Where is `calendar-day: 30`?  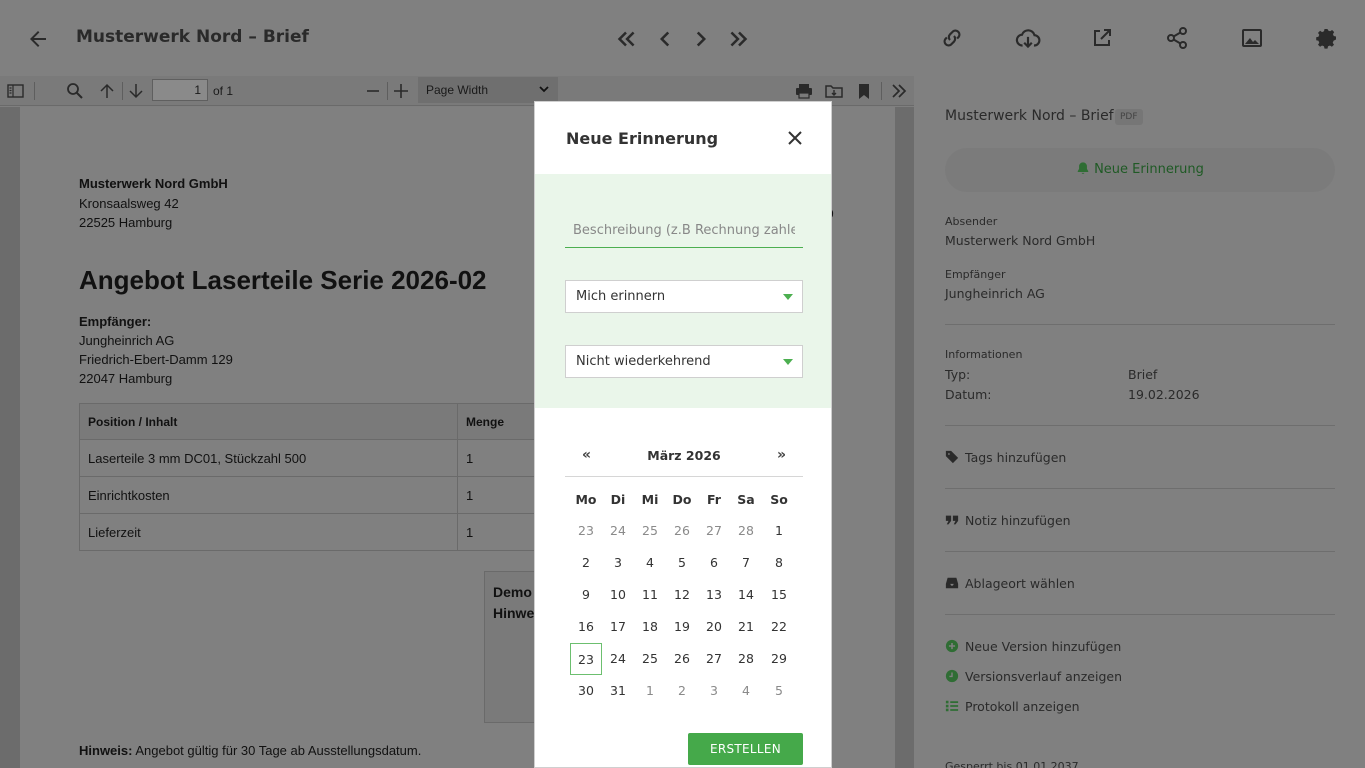 calendar-day: 30 is located at coordinates (586, 691).